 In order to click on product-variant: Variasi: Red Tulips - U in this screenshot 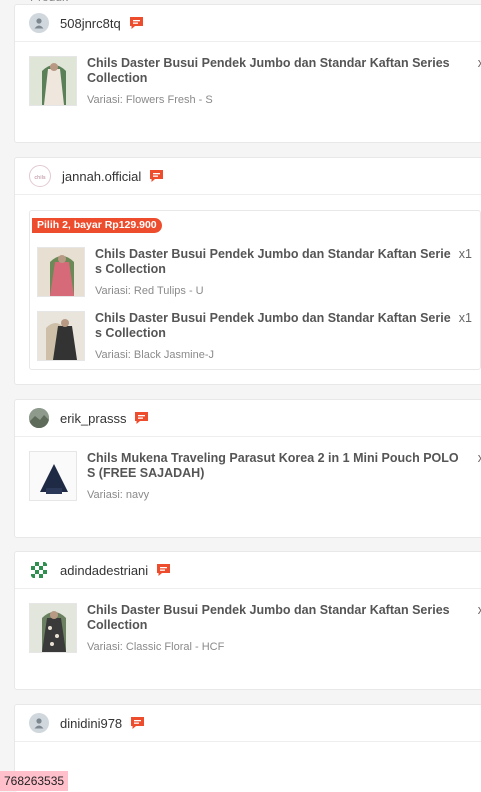, I will do `click(149, 291)`.